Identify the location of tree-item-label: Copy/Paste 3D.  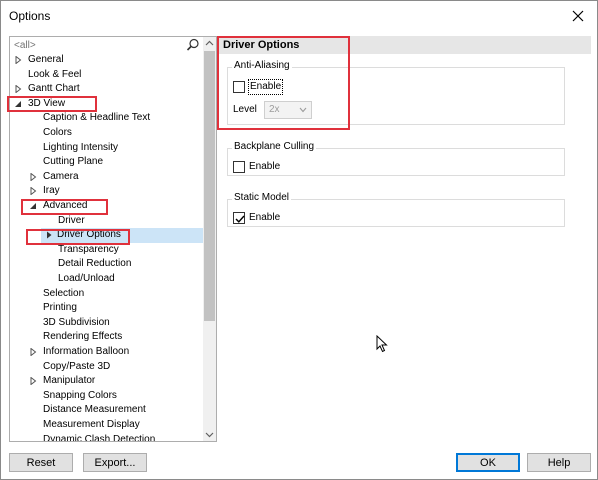
(77, 366).